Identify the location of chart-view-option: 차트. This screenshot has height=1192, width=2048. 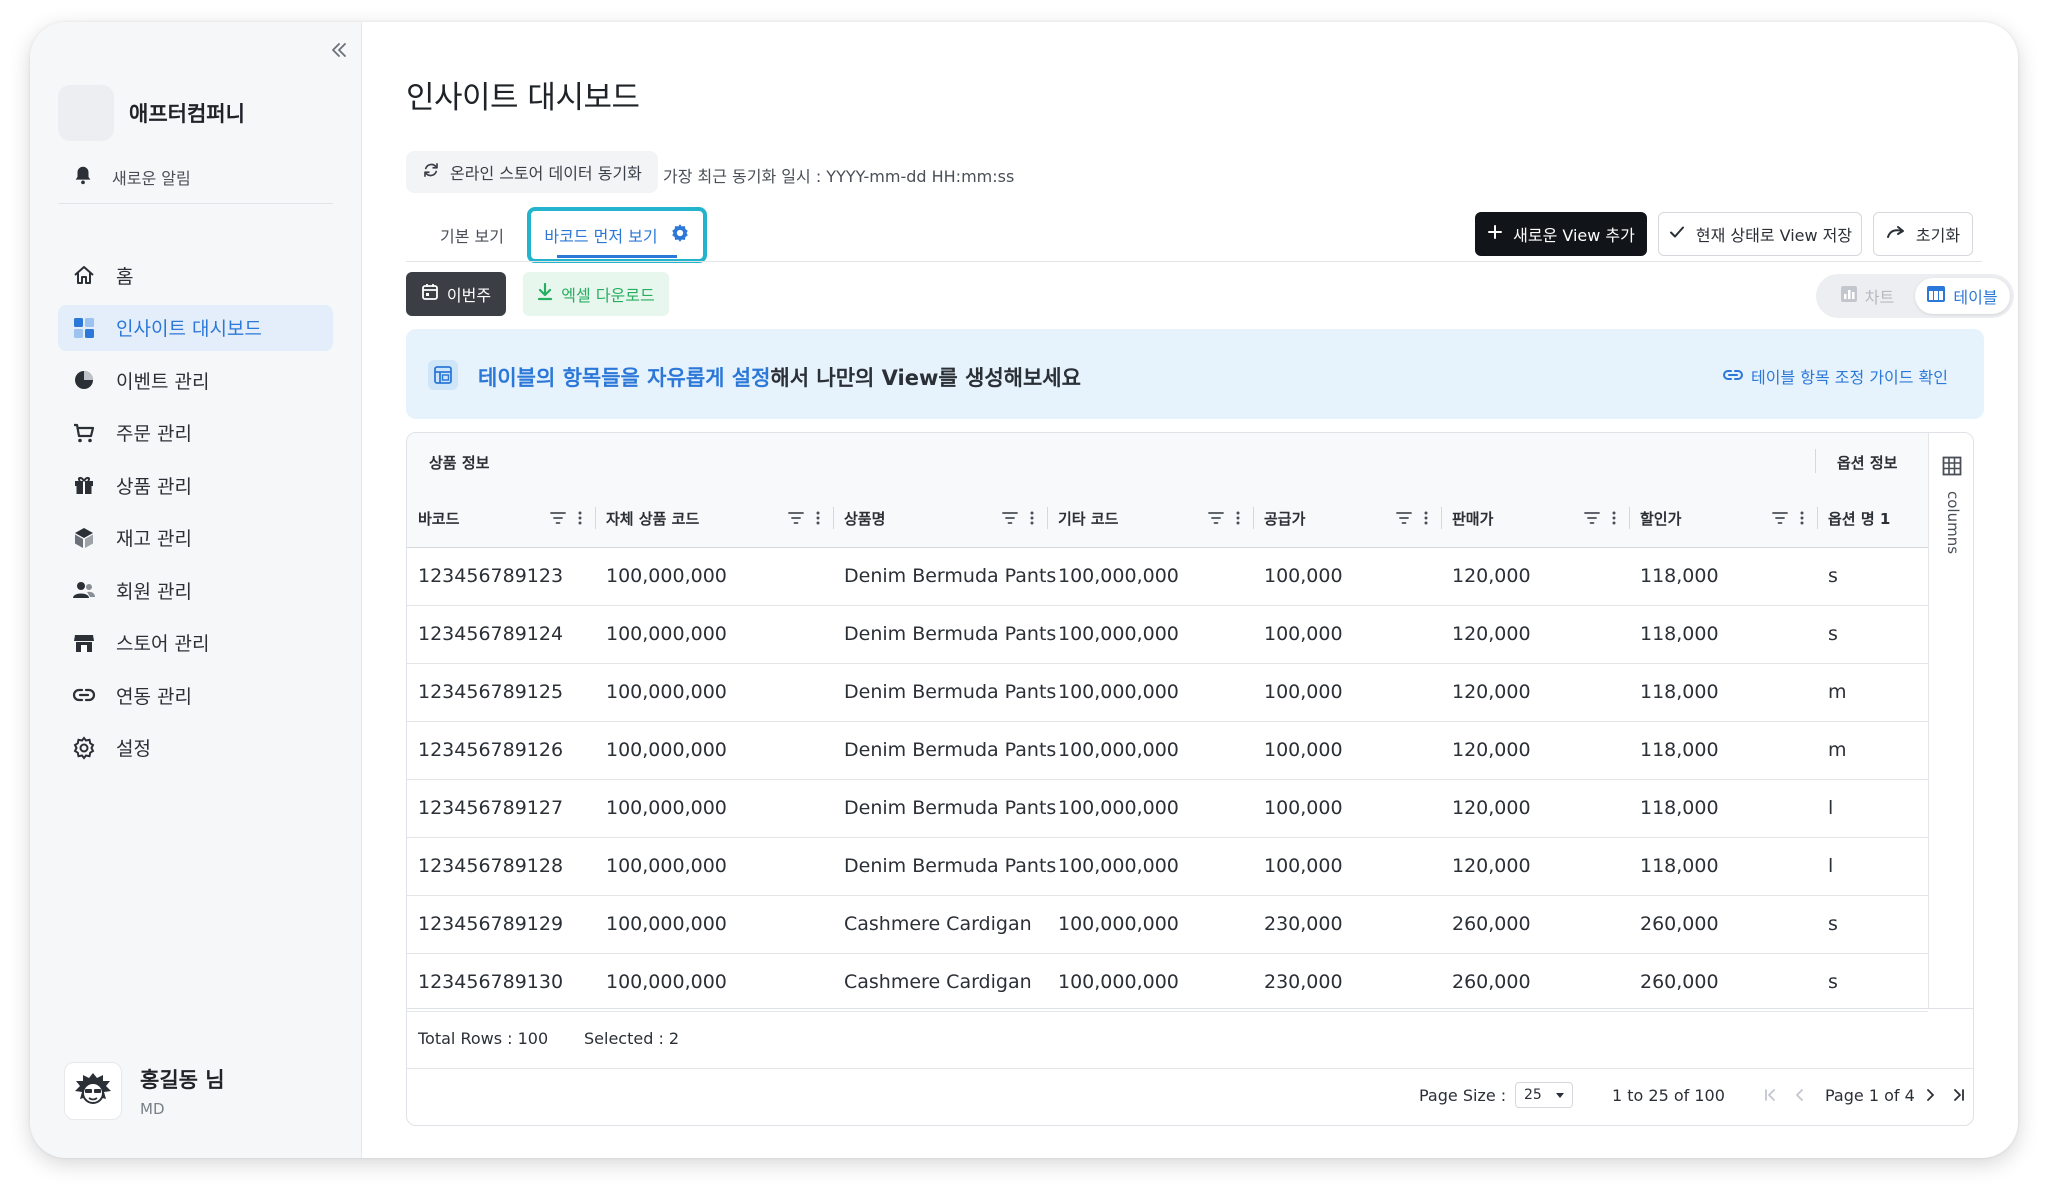
(1867, 296).